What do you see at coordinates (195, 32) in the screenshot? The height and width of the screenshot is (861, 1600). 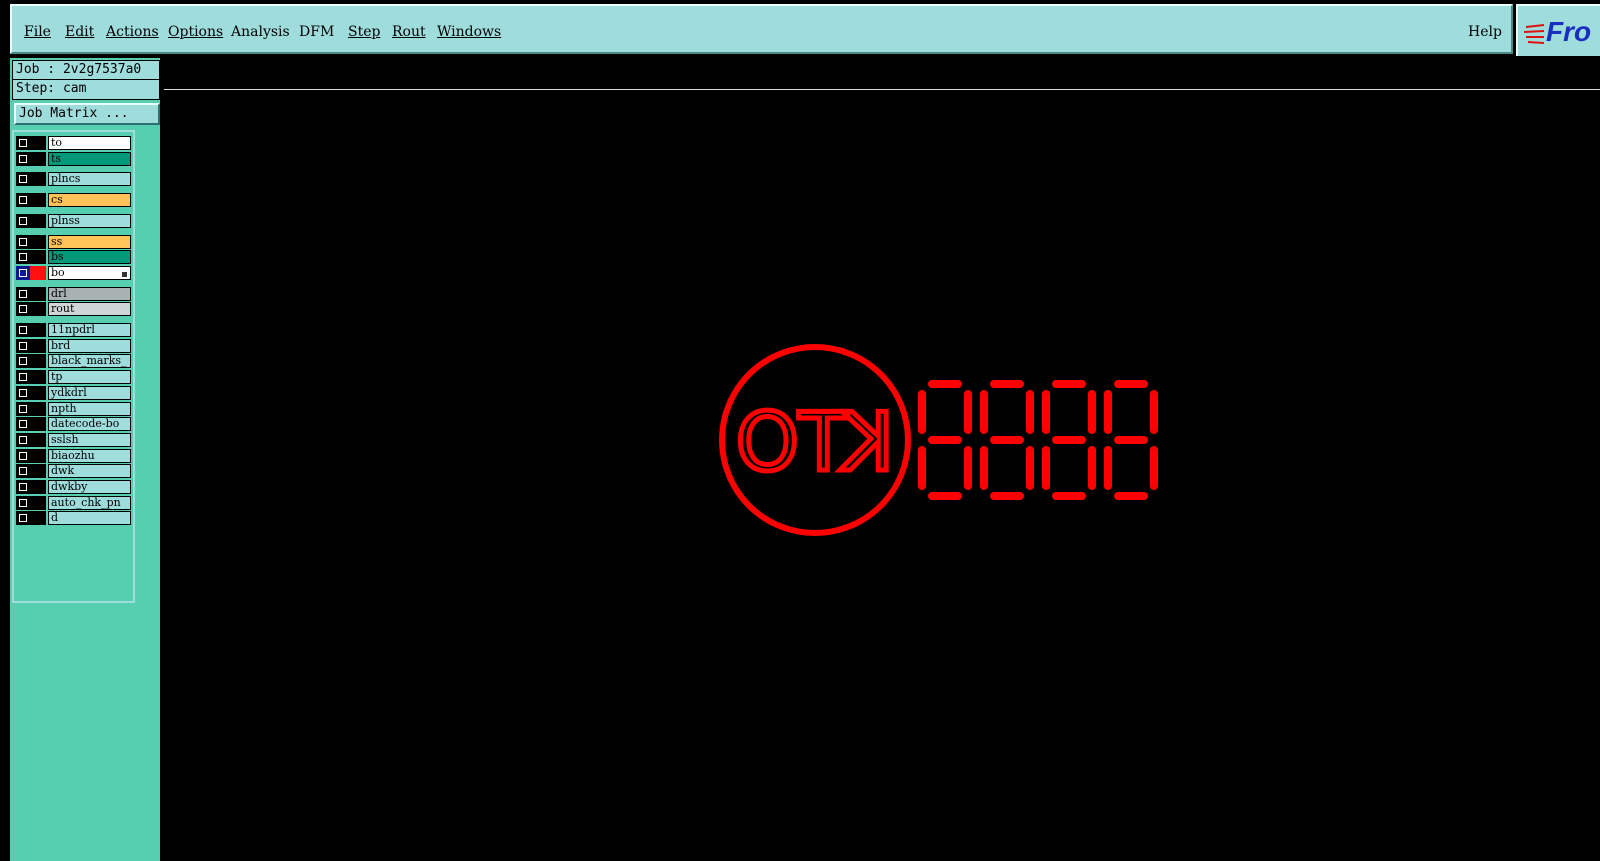 I see `menu-options: Options` at bounding box center [195, 32].